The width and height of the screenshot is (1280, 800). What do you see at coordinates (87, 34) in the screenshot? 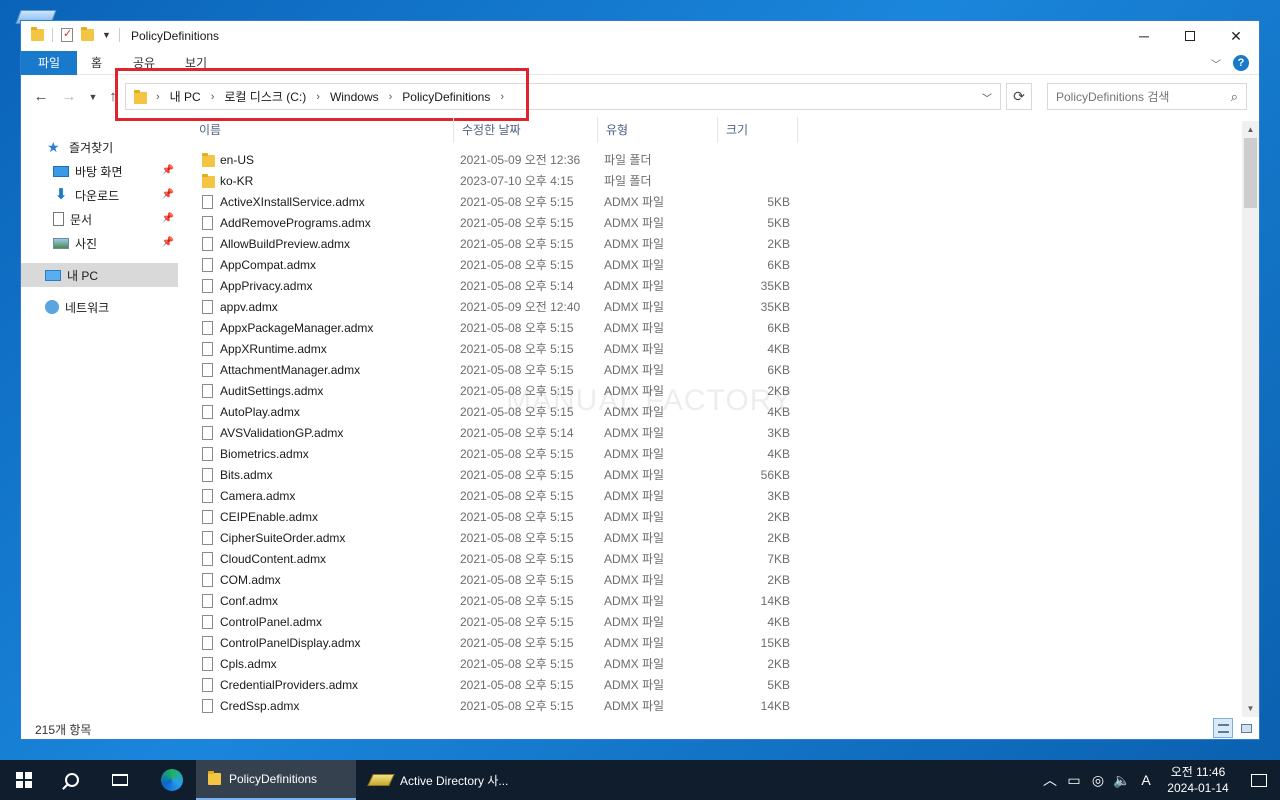
I see `new-folder-icon` at bounding box center [87, 34].